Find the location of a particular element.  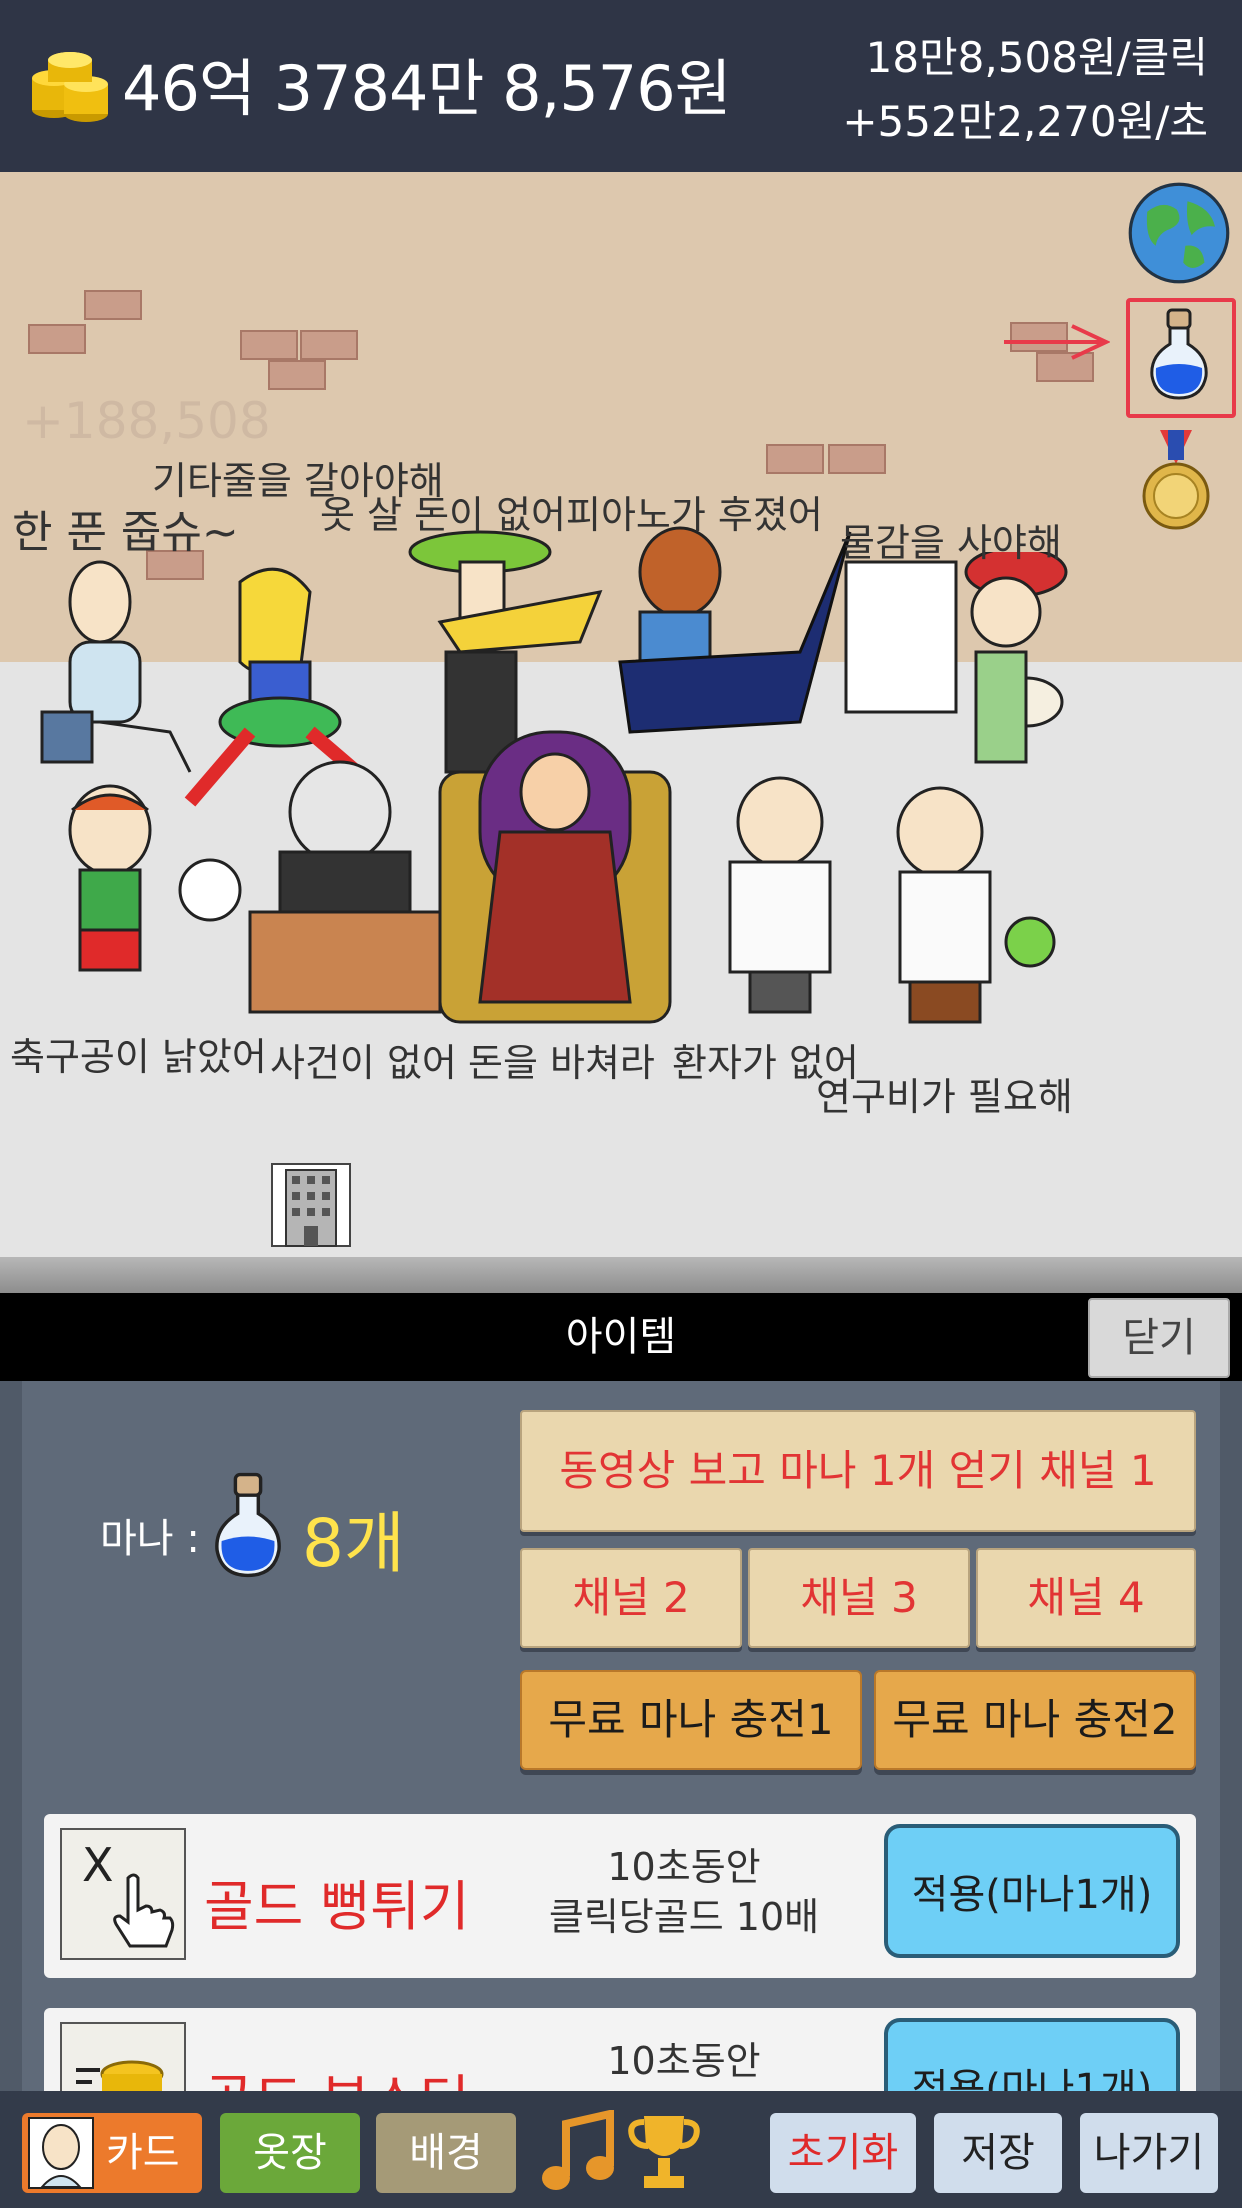

item-name: 골드 부스터 is located at coordinates (337, 2073).